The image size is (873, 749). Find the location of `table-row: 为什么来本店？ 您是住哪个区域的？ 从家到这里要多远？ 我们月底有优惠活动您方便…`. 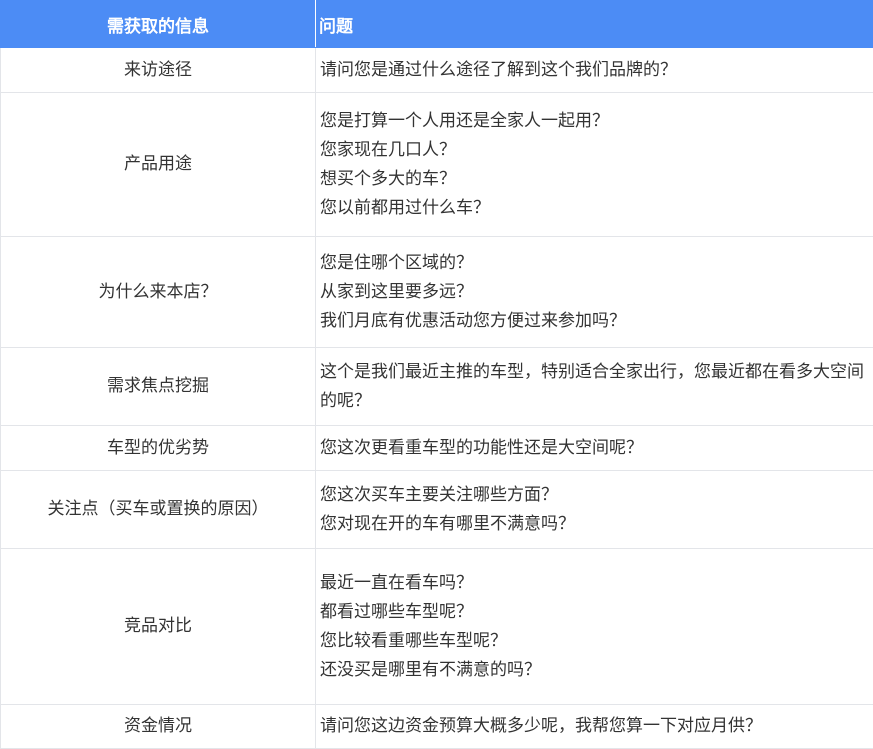

table-row: 为什么来本店？ 您是住哪个区域的？ 从家到这里要多远？ 我们月底有优惠活动您方便… is located at coordinates (437, 292).